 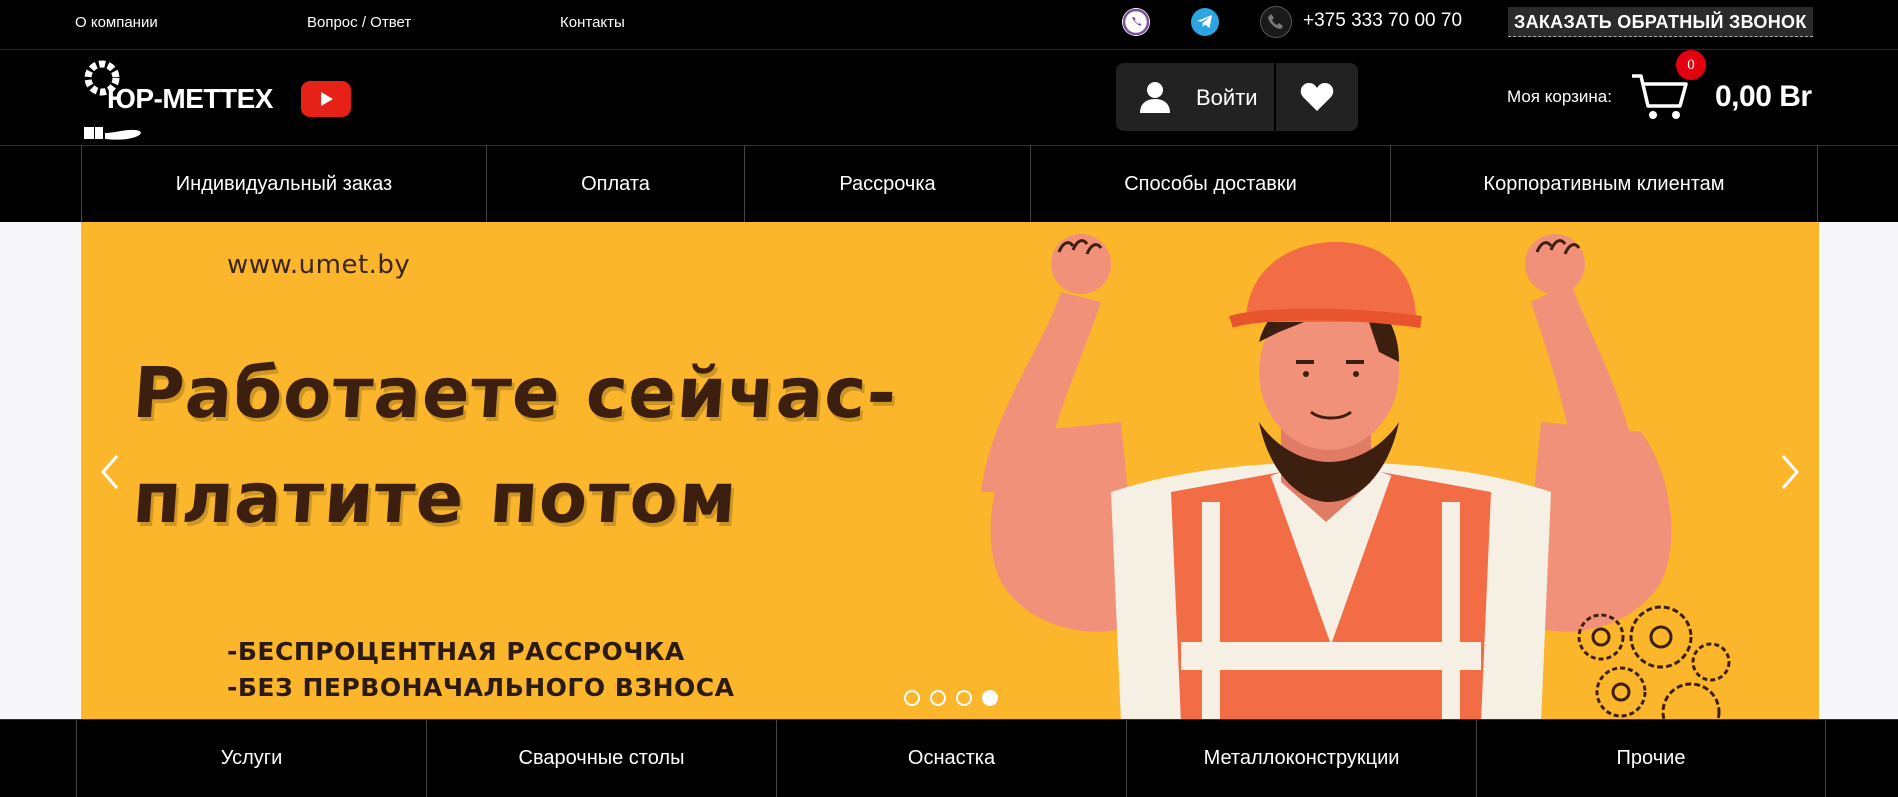 I want to click on category-welding-tables: Сварочные столы, so click(x=601, y=758).